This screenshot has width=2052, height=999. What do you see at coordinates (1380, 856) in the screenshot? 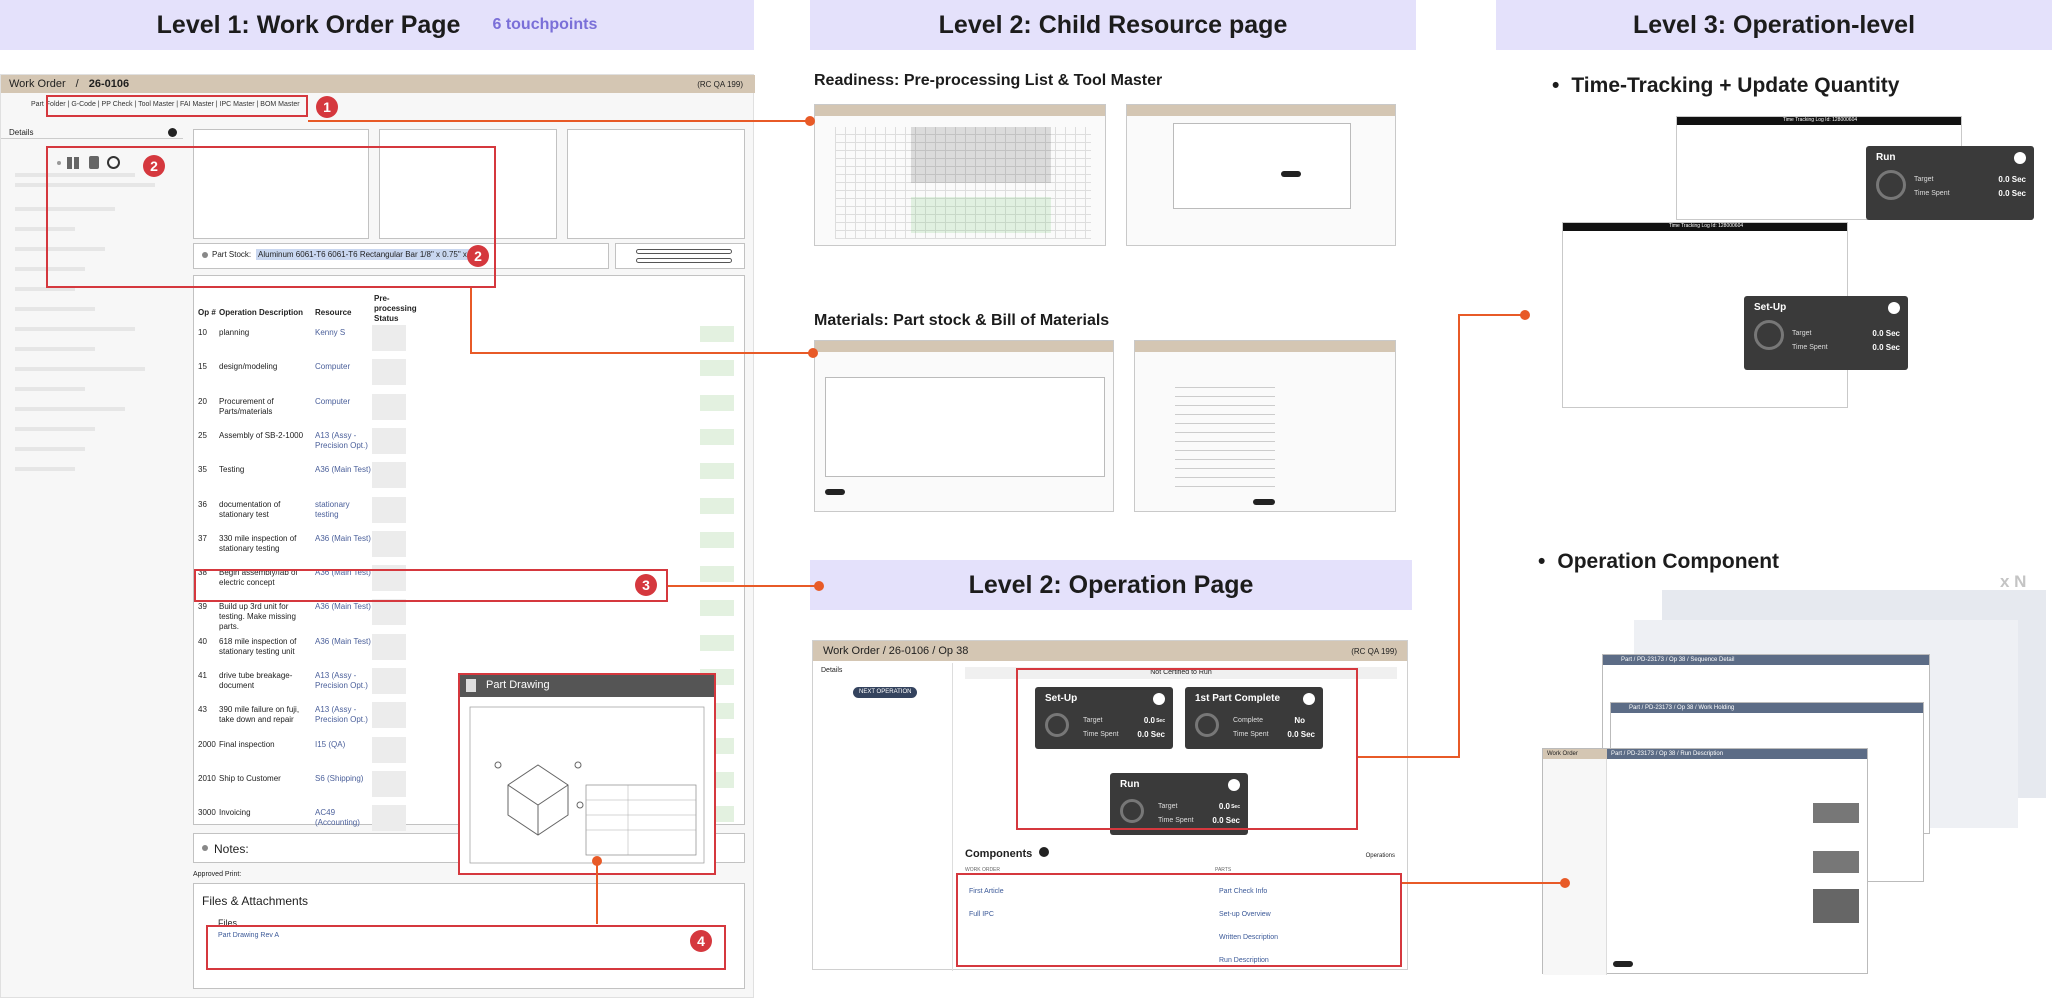
I see `operations-dropdown: Operations` at bounding box center [1380, 856].